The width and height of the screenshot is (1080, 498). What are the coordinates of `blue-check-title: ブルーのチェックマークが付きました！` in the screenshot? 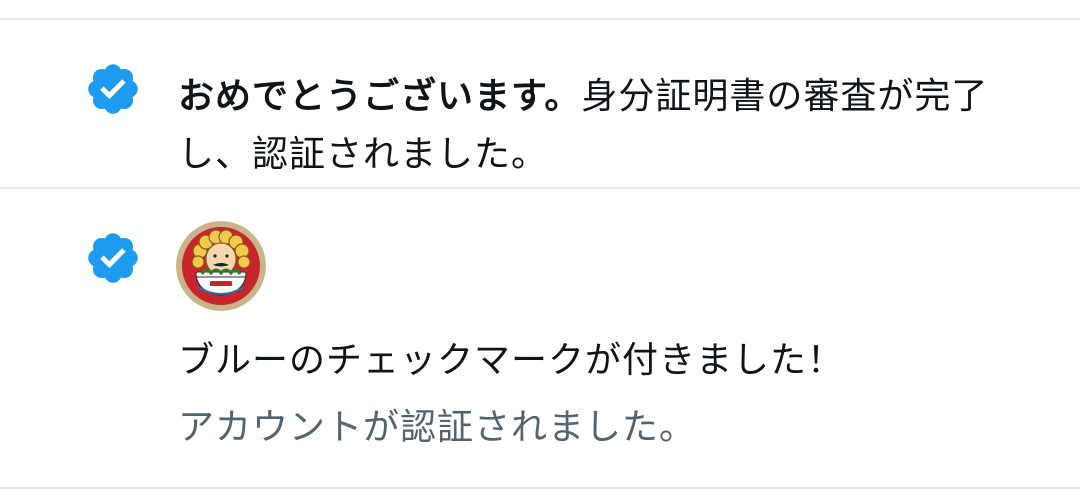 It's located at (511, 360).